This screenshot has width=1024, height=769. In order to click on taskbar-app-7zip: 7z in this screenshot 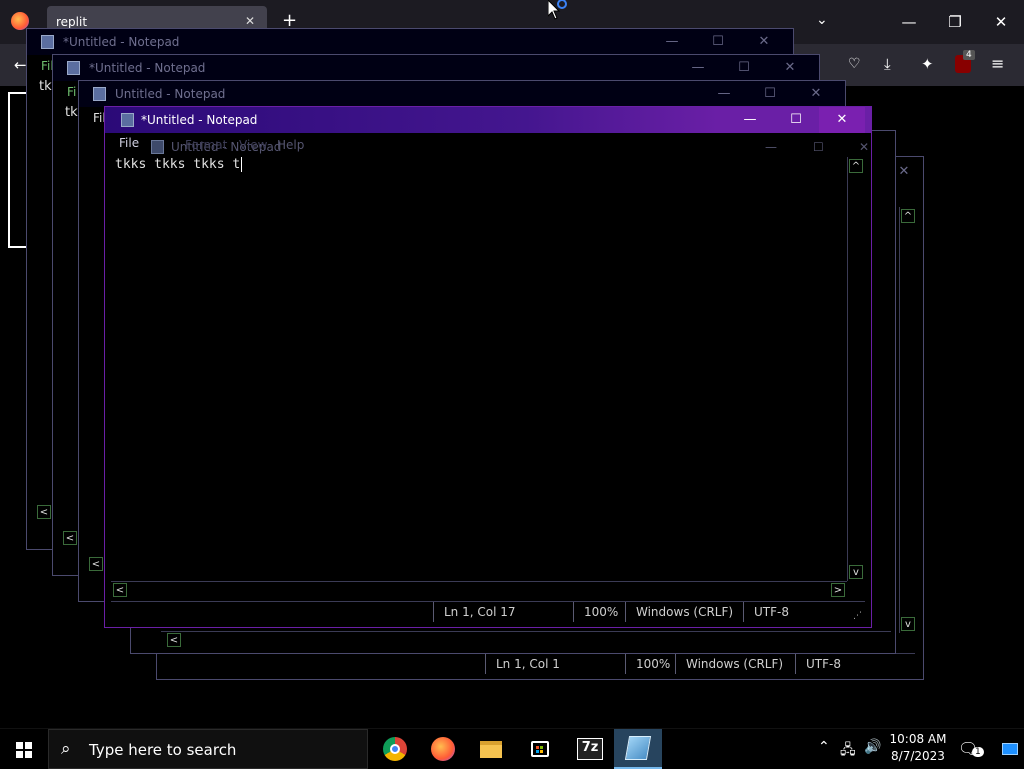, I will do `click(590, 749)`.